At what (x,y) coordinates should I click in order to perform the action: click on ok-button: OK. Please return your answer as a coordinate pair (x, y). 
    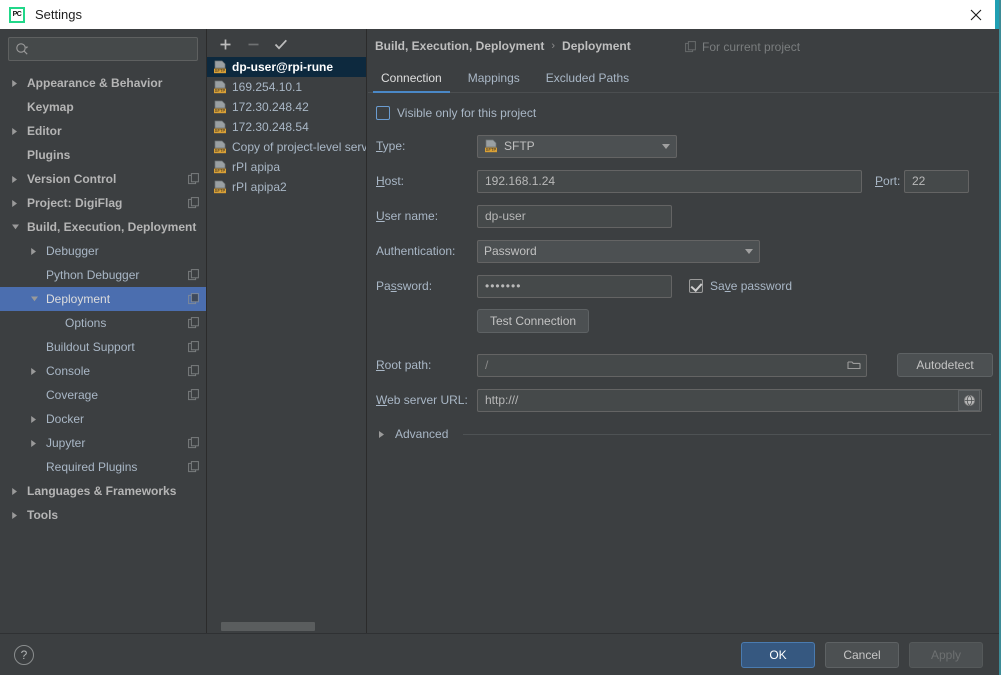
    Looking at the image, I should click on (778, 654).